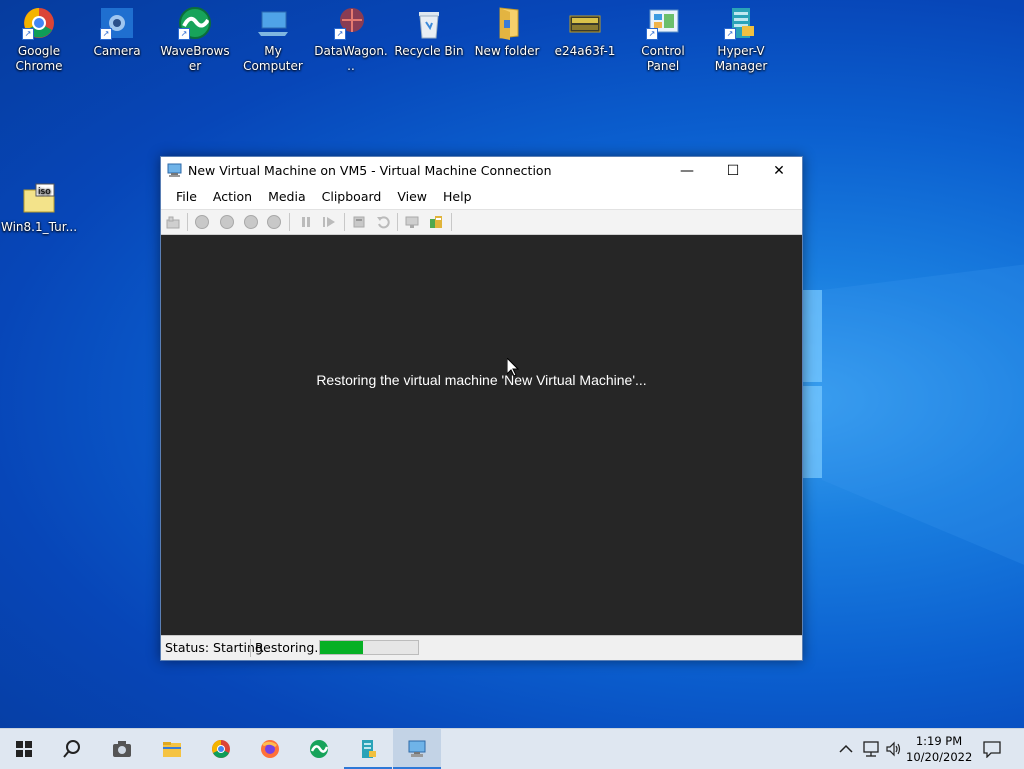 The image size is (1024, 769). I want to click on menu-action: Action, so click(232, 194).